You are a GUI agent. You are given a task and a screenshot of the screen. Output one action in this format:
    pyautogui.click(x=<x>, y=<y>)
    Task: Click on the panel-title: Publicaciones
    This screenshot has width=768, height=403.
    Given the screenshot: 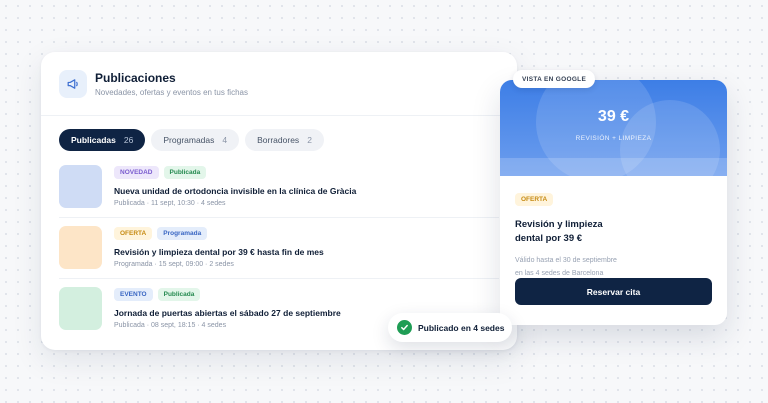 What is the action you would take?
    pyautogui.click(x=135, y=78)
    